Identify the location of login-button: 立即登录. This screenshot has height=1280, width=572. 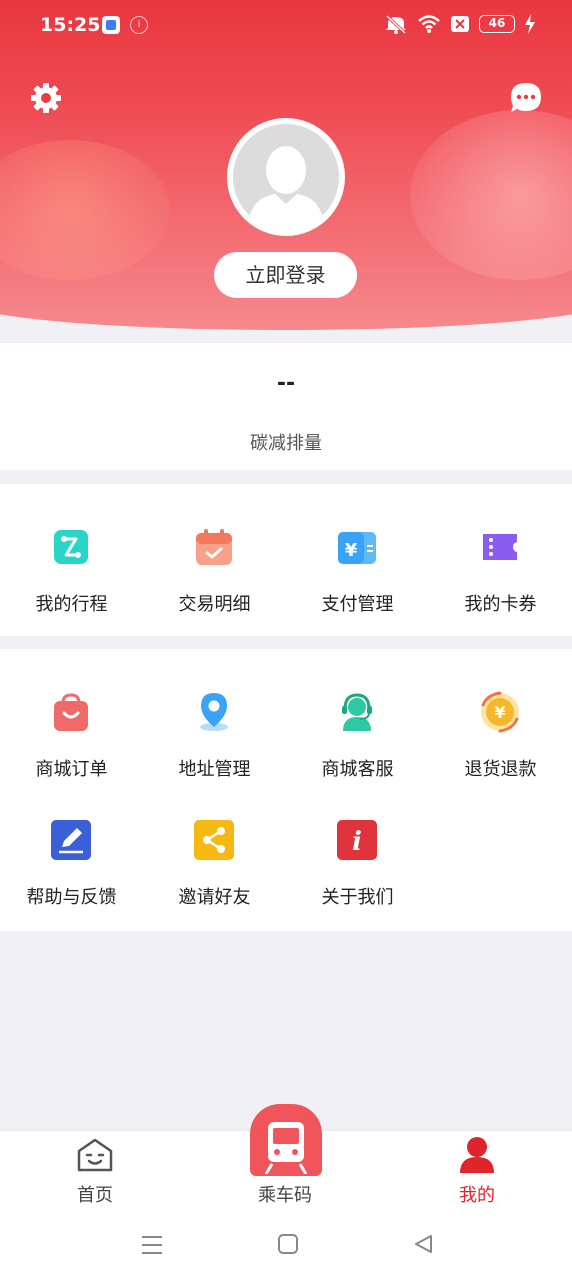
(285, 275).